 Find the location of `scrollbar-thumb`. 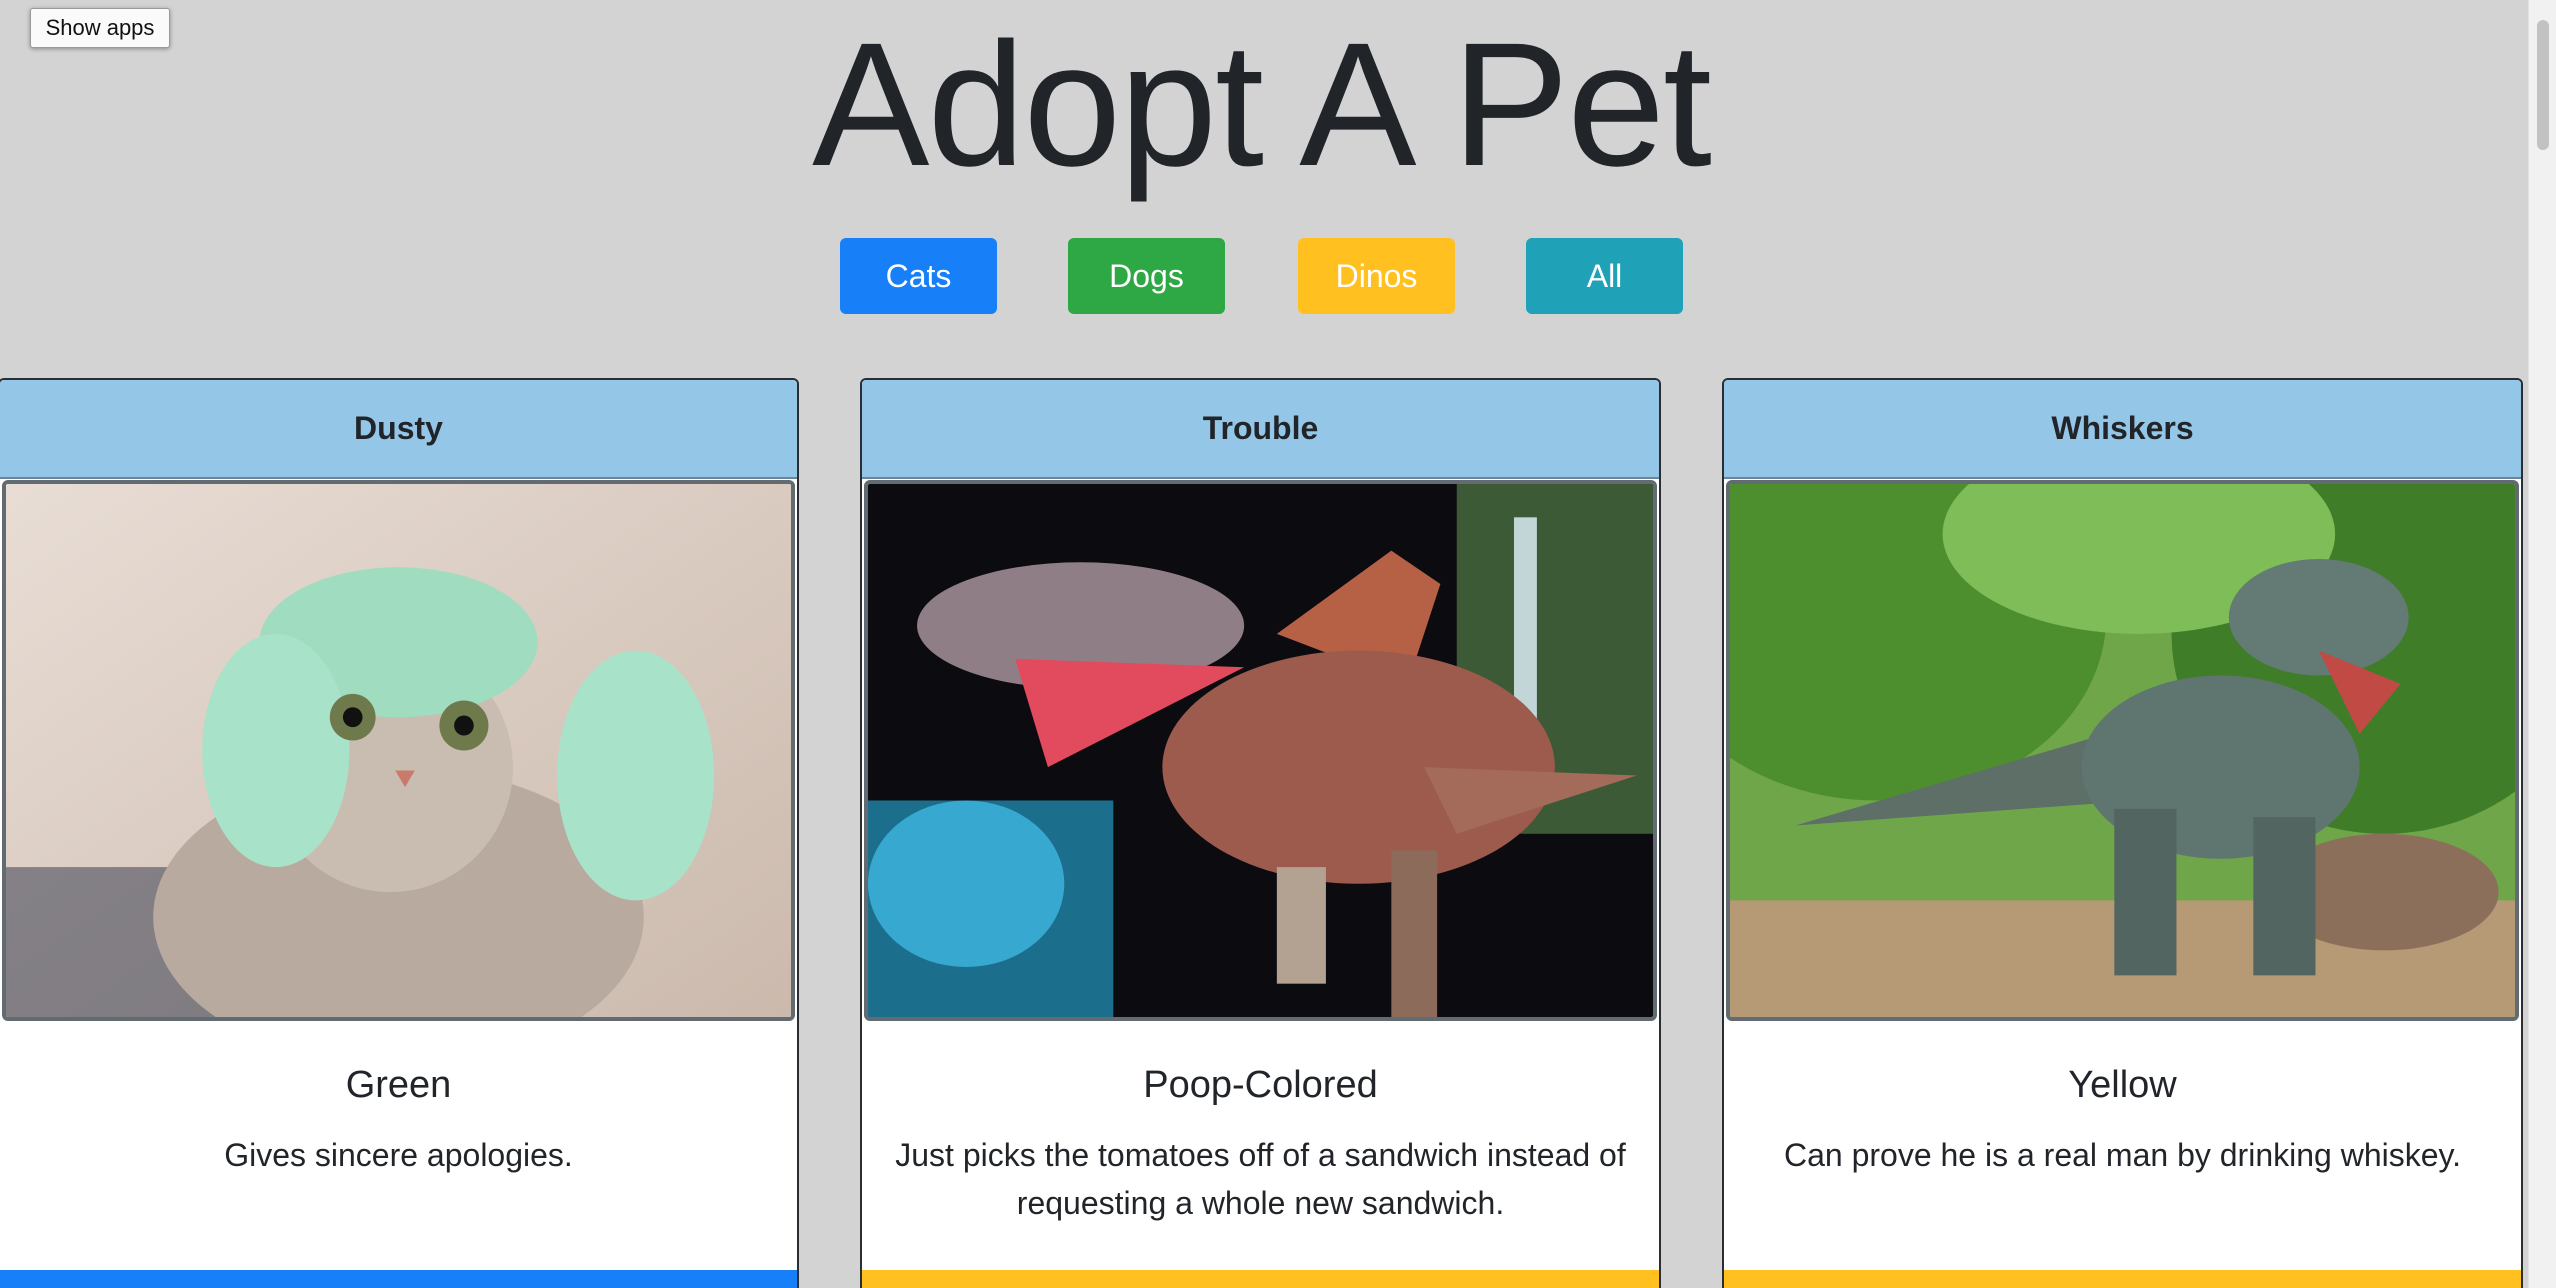

scrollbar-thumb is located at coordinates (2543, 85).